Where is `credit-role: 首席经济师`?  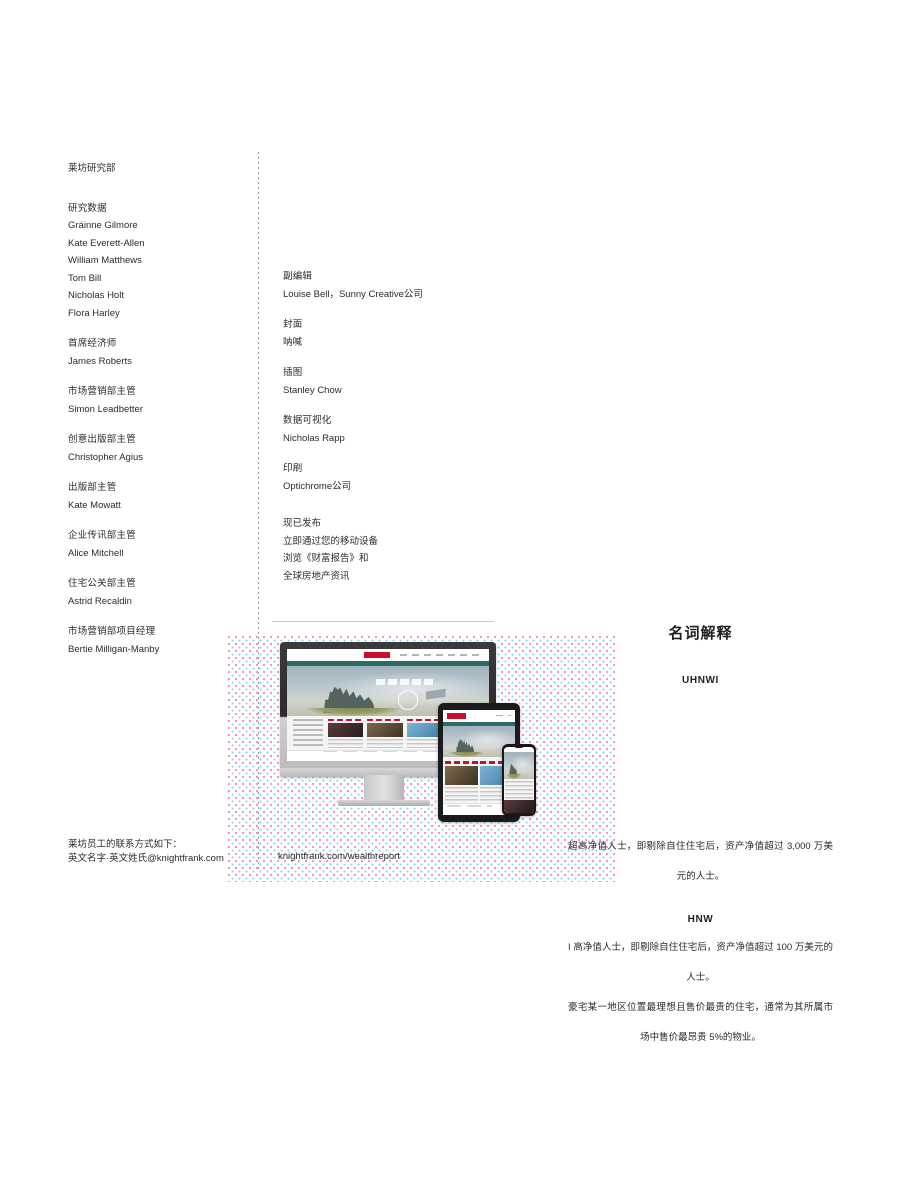
credit-role: 首席经济师 is located at coordinates (92, 343).